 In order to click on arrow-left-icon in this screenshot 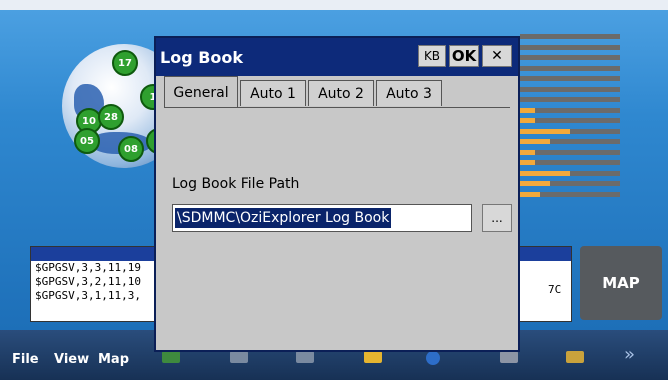, I will do `click(239, 357)`.